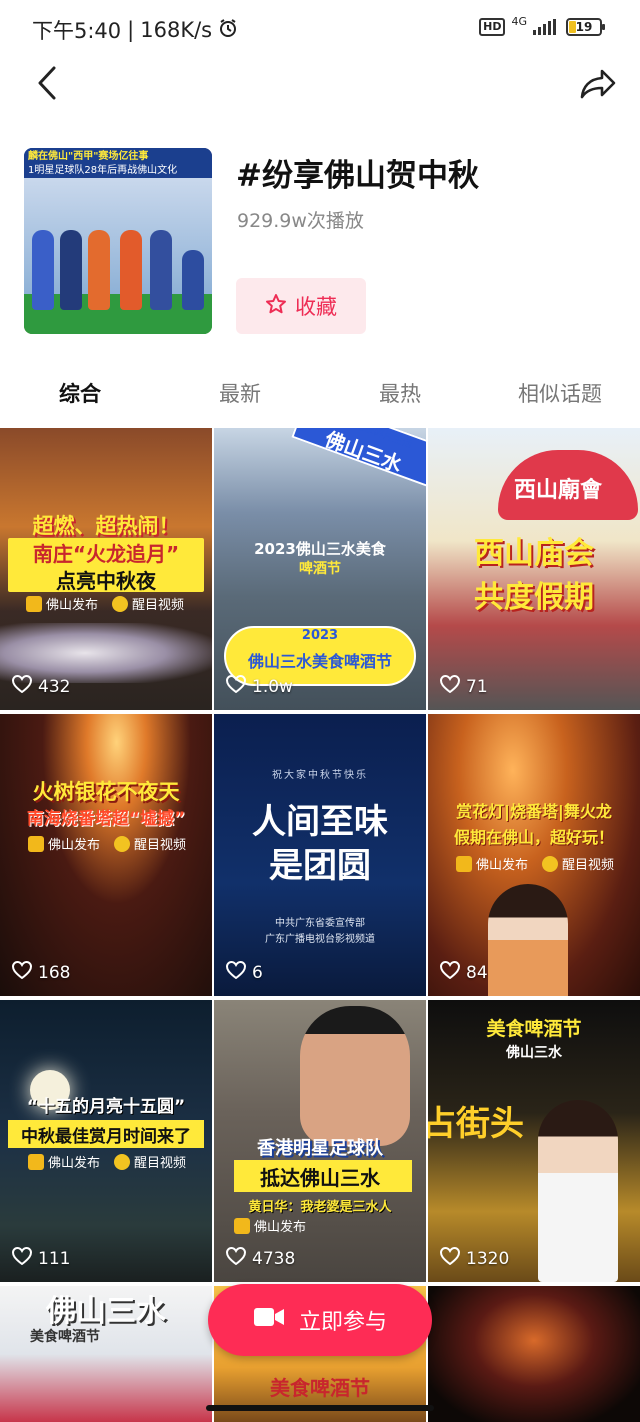 The width and height of the screenshot is (640, 1422). Describe the element at coordinates (320, 1207) in the screenshot. I see `video-caption: 黄日华：我老婆是三水人` at that location.